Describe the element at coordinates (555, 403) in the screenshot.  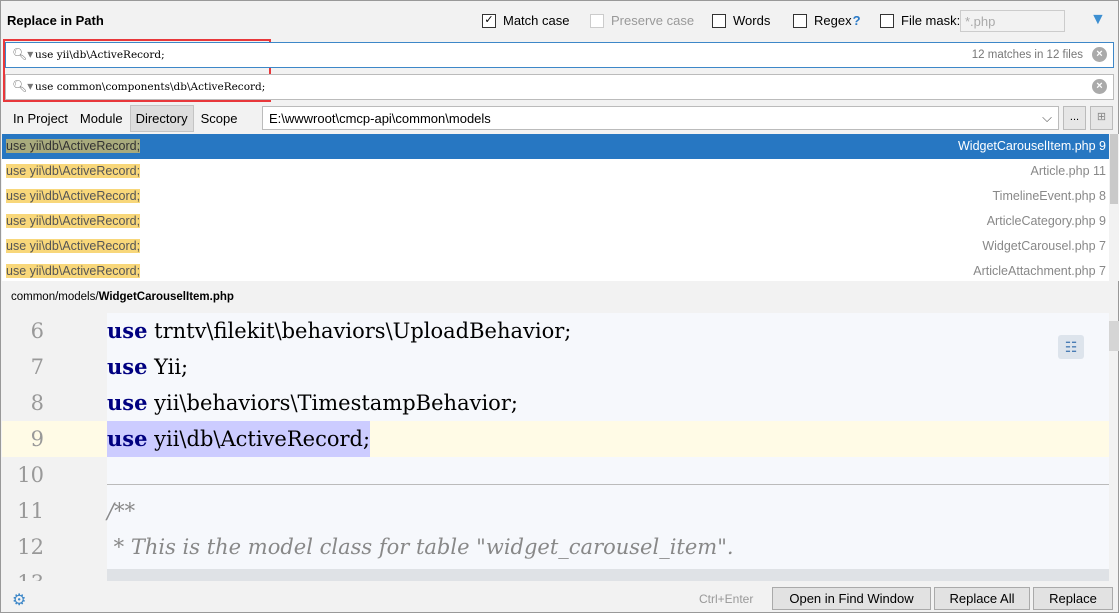
I see `code-line: 8 use yii\behaviors\TimestampBehavior;` at that location.